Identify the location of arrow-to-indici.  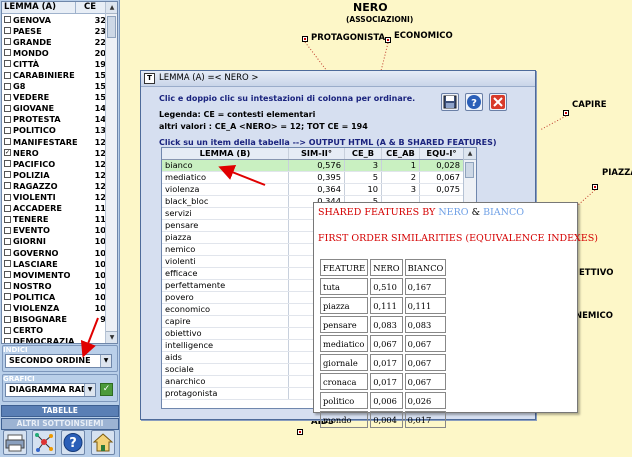
(89, 337).